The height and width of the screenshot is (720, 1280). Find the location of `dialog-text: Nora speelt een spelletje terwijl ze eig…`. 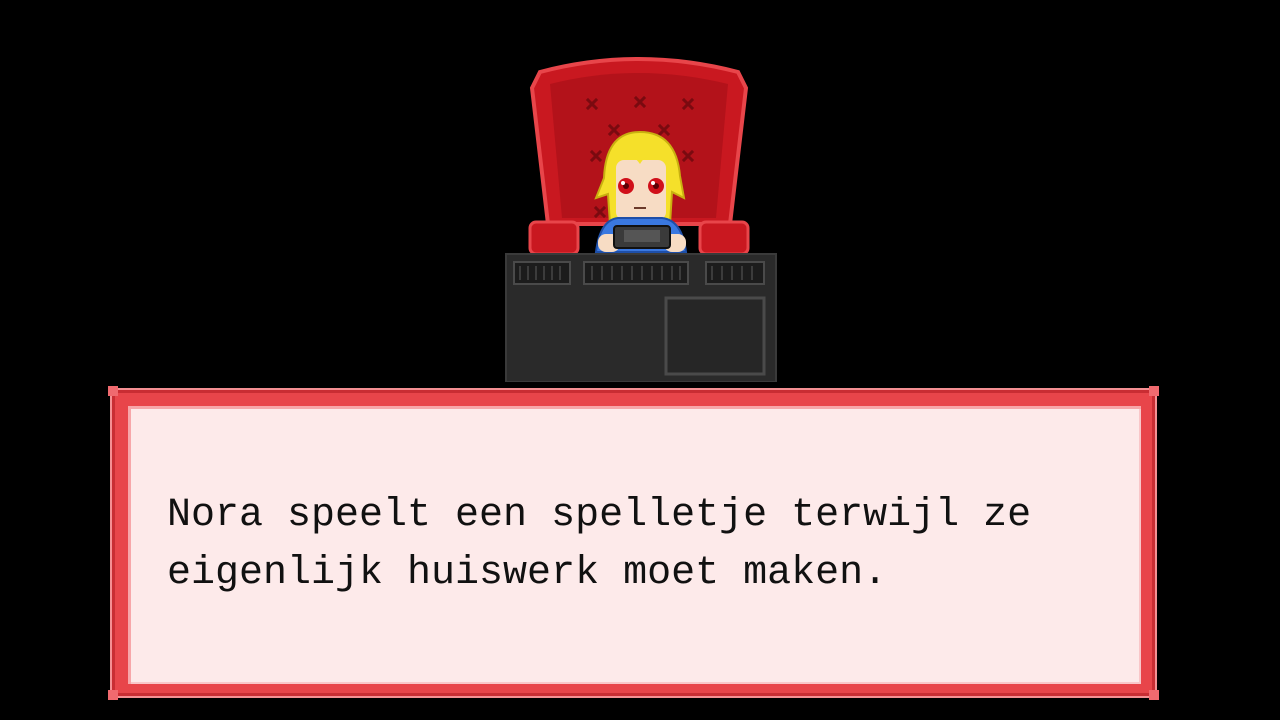

dialog-text: Nora speelt een spelletje terwijl ze eig… is located at coordinates (599, 544).